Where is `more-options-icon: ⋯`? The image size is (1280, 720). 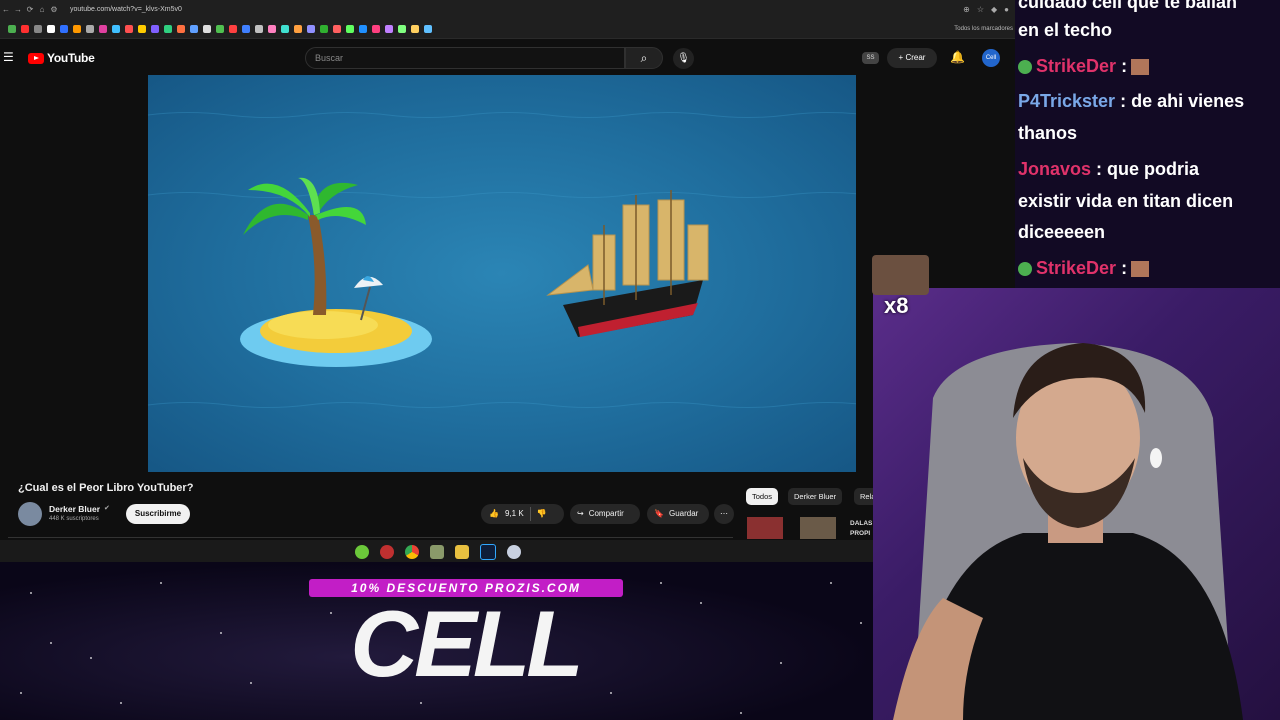 more-options-icon: ⋯ is located at coordinates (724, 514).